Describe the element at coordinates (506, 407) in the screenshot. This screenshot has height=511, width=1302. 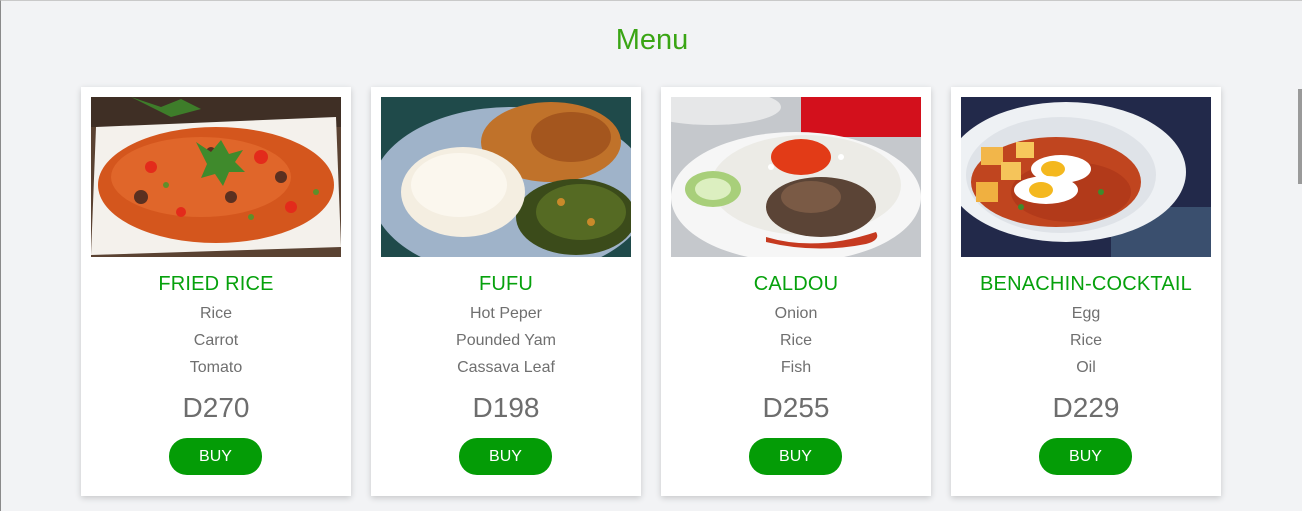
I see `price: D198` at that location.